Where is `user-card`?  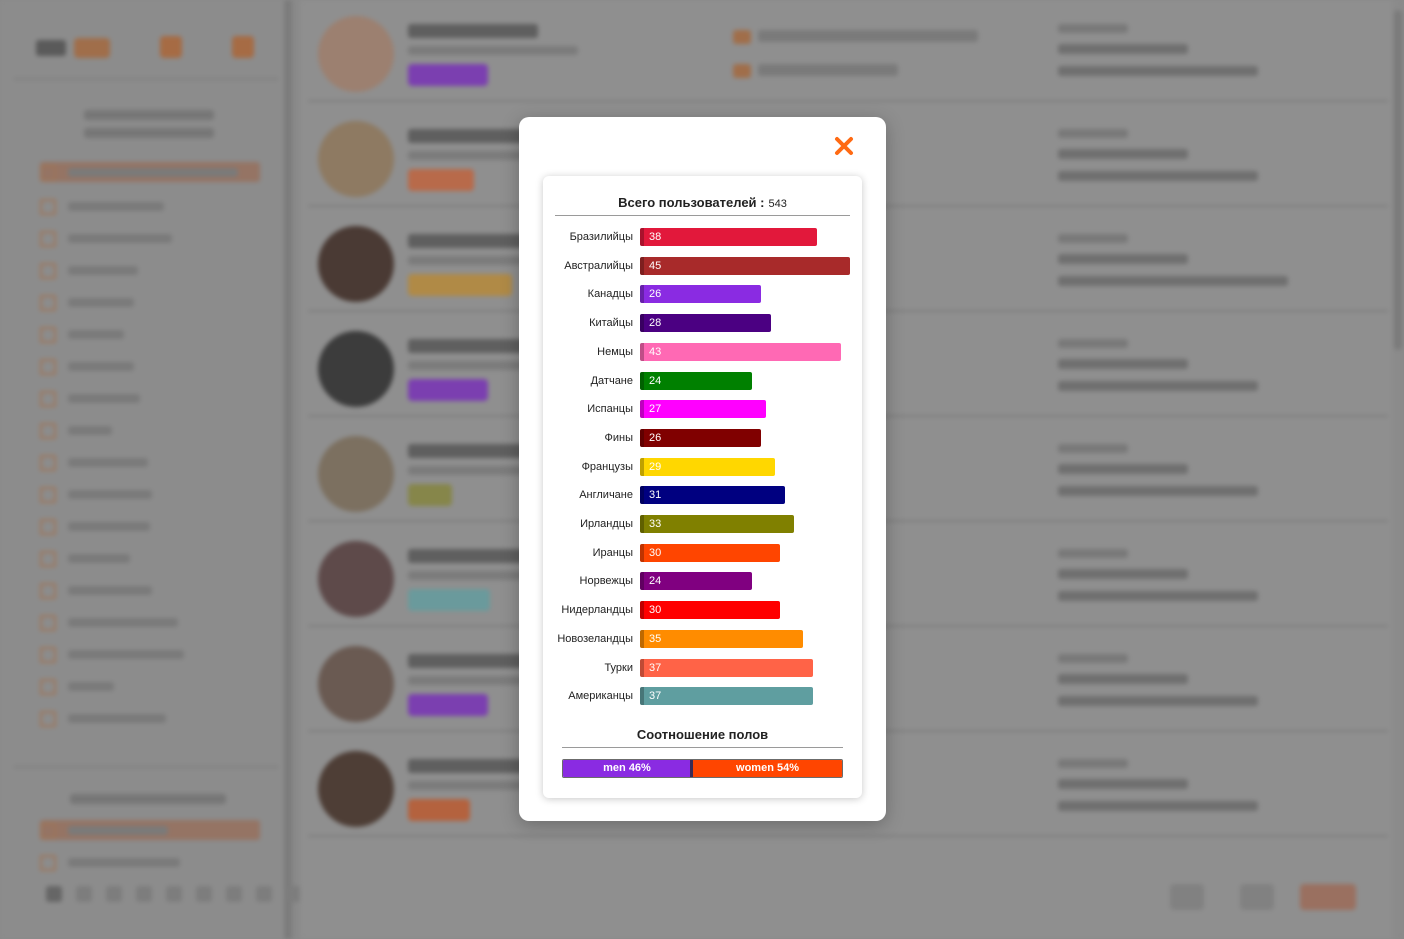 user-card is located at coordinates (848, 51).